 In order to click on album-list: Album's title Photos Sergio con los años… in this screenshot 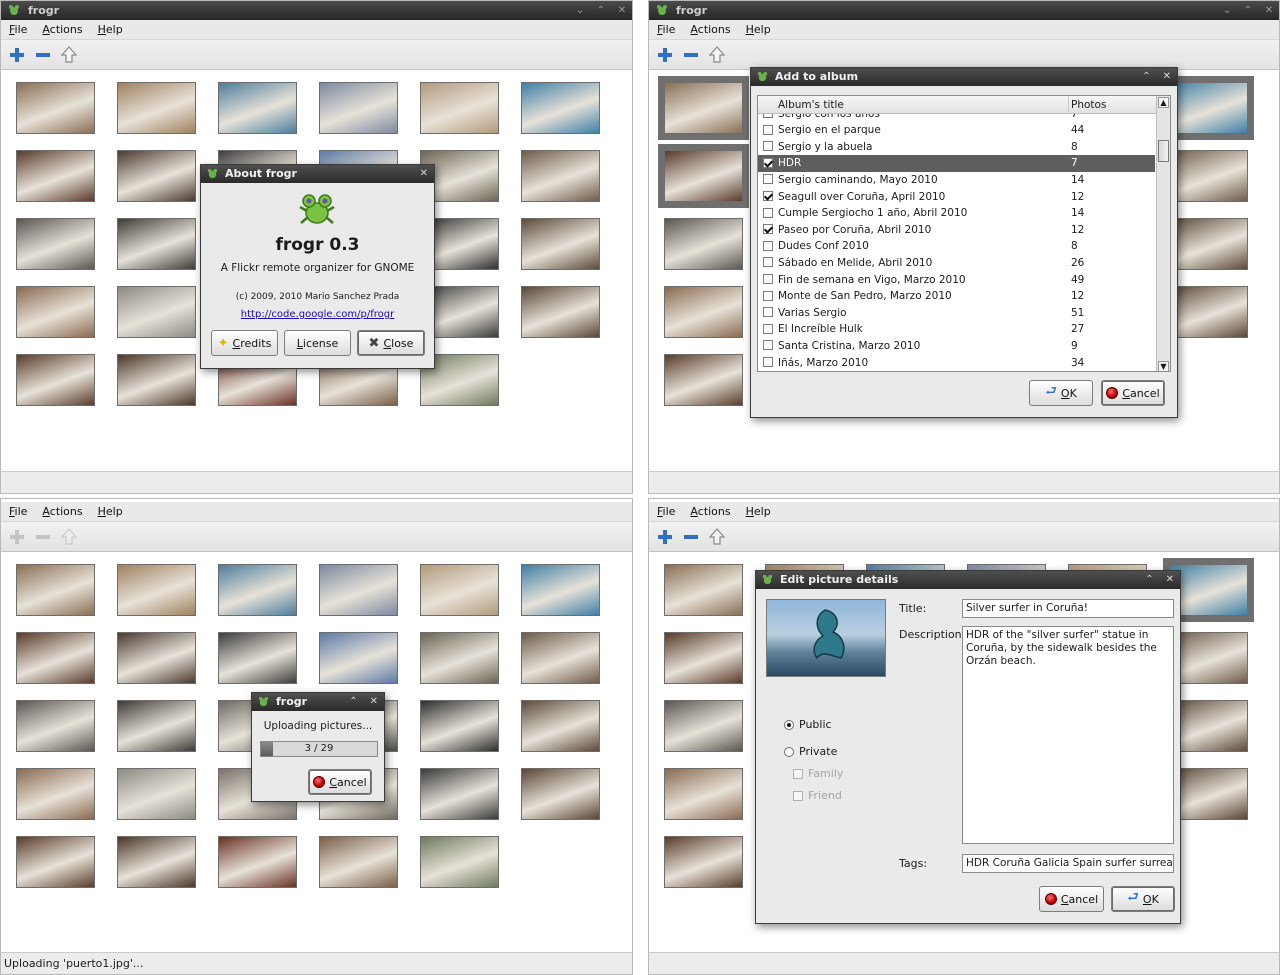, I will do `click(964, 233)`.